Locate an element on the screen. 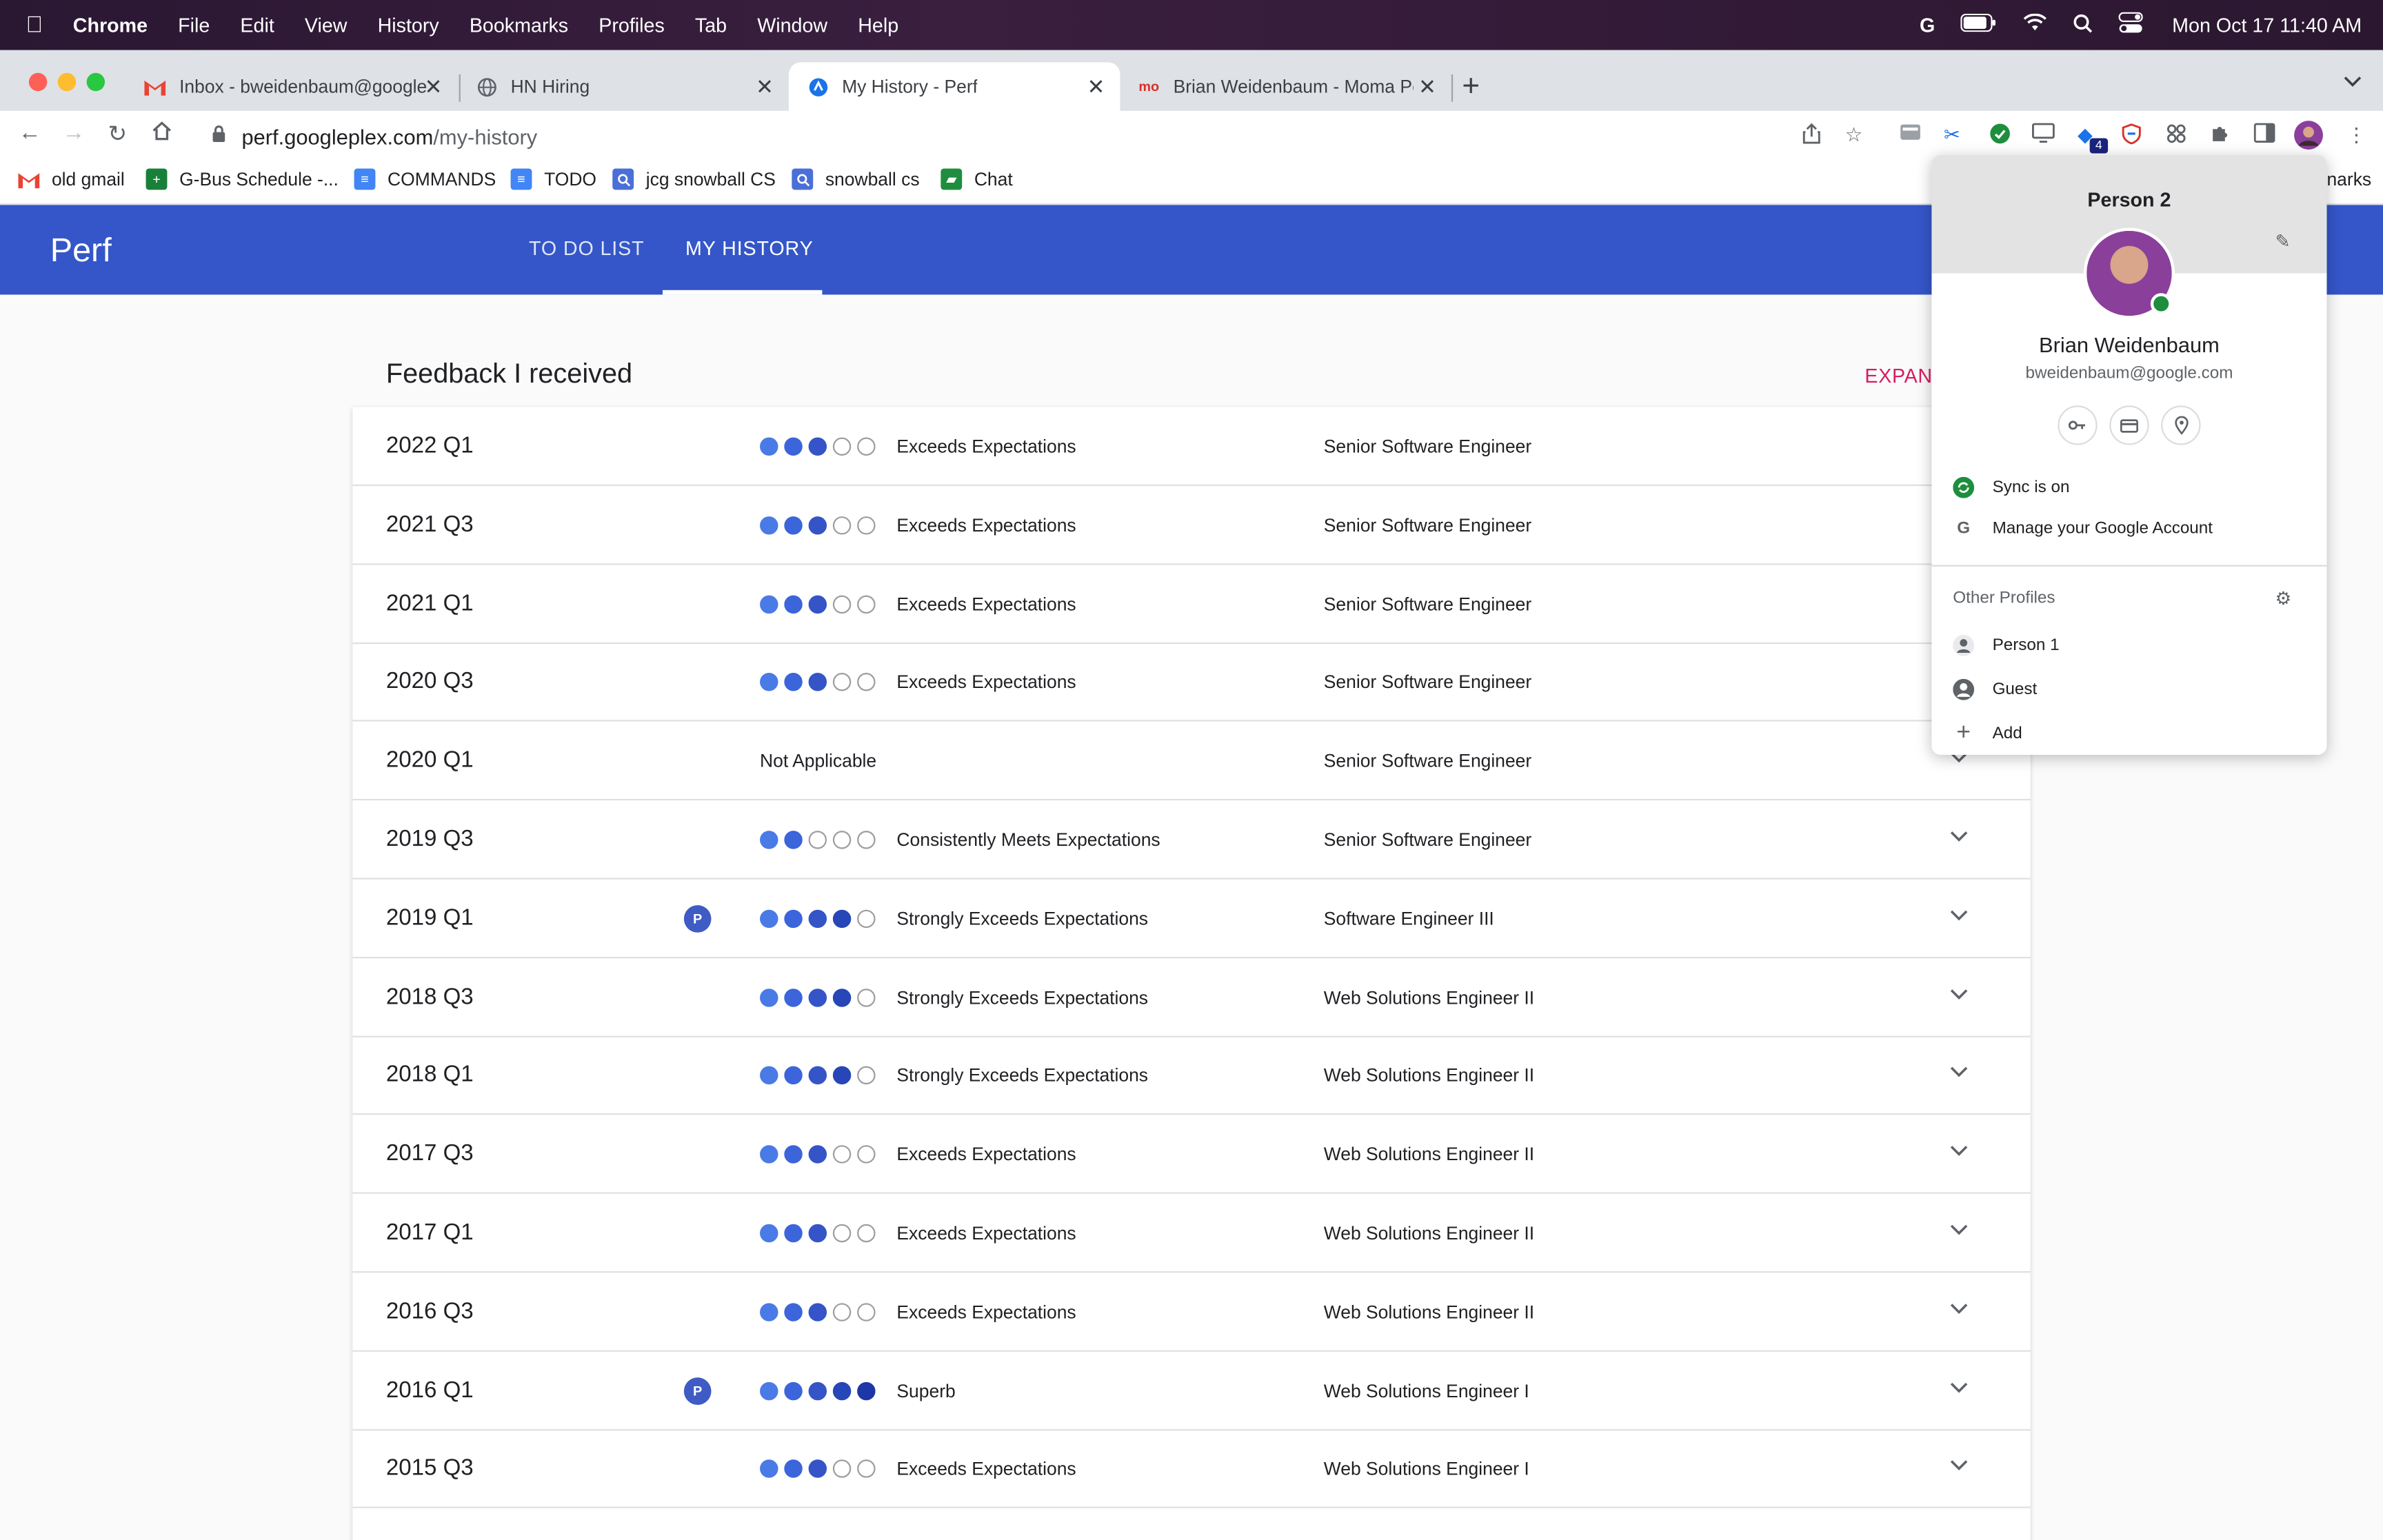  menu-bookmarks: Bookmarks is located at coordinates (519, 26).